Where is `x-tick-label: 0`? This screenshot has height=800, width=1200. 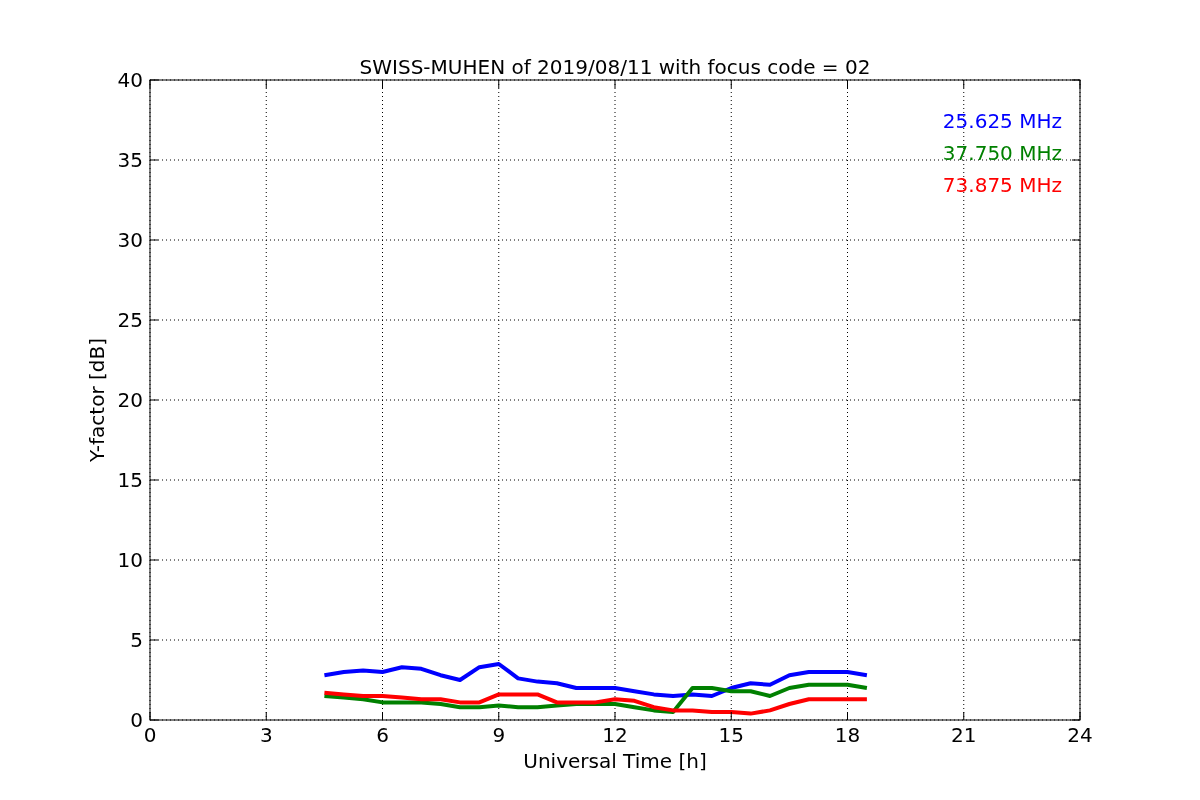
x-tick-label: 0 is located at coordinates (150, 735).